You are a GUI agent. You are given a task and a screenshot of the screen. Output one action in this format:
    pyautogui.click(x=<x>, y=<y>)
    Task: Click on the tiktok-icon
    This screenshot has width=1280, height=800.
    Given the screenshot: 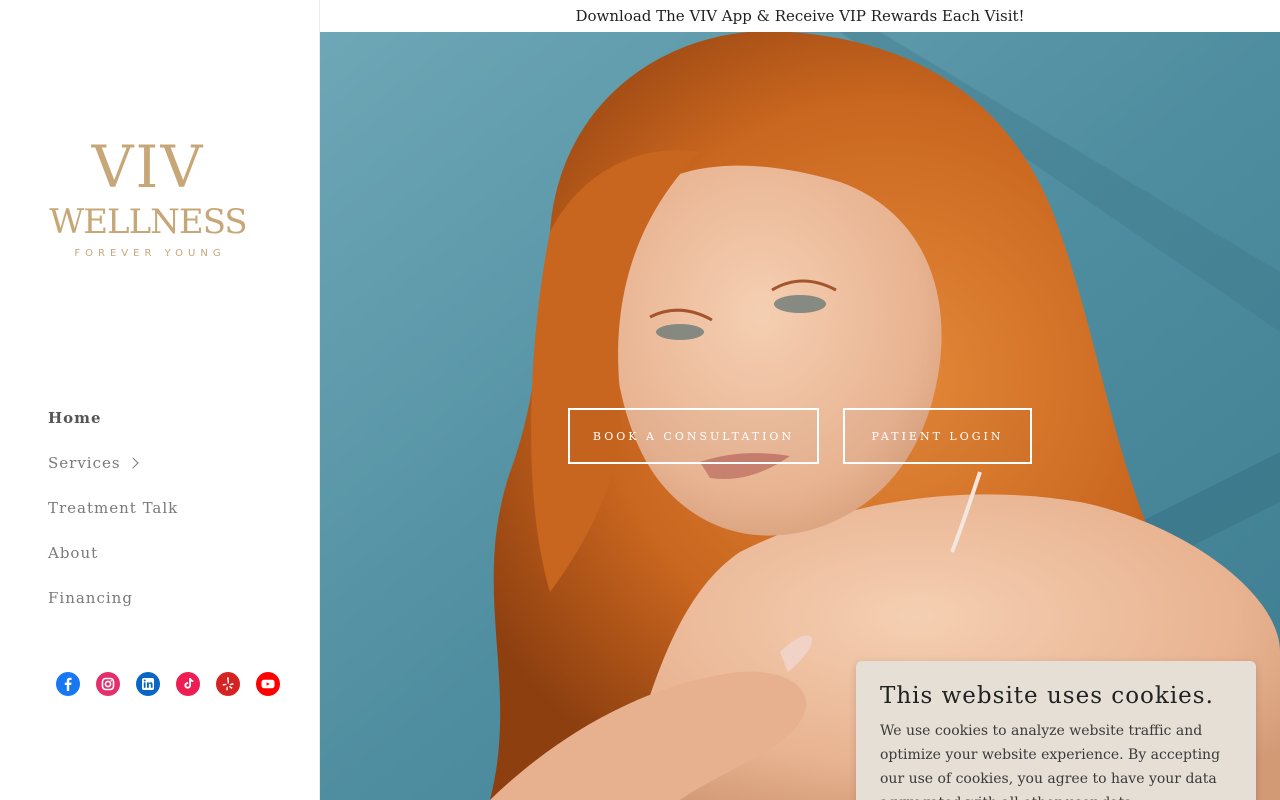 What is the action you would take?
    pyautogui.click(x=188, y=684)
    